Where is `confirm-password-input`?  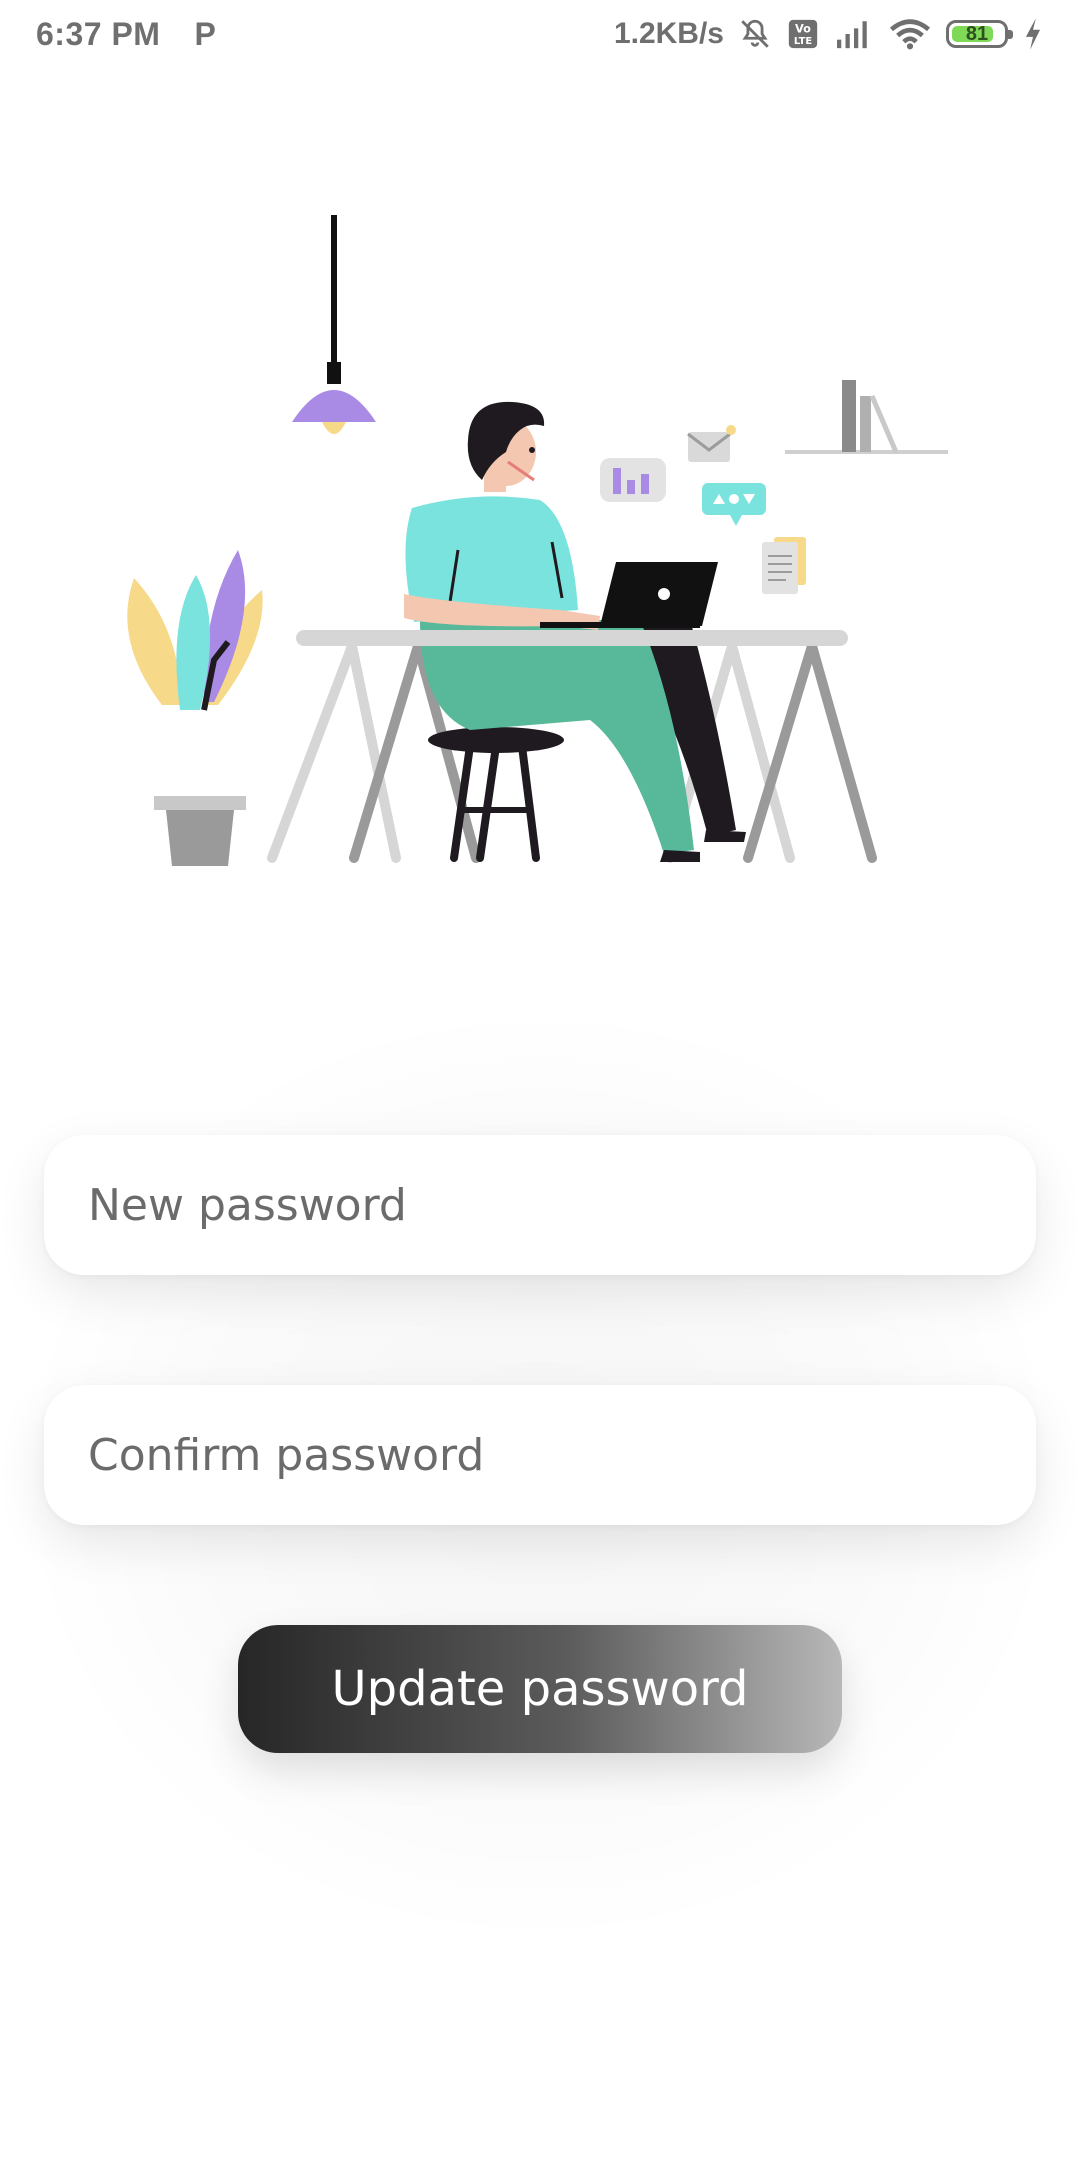
confirm-password-input is located at coordinates (561, 1455).